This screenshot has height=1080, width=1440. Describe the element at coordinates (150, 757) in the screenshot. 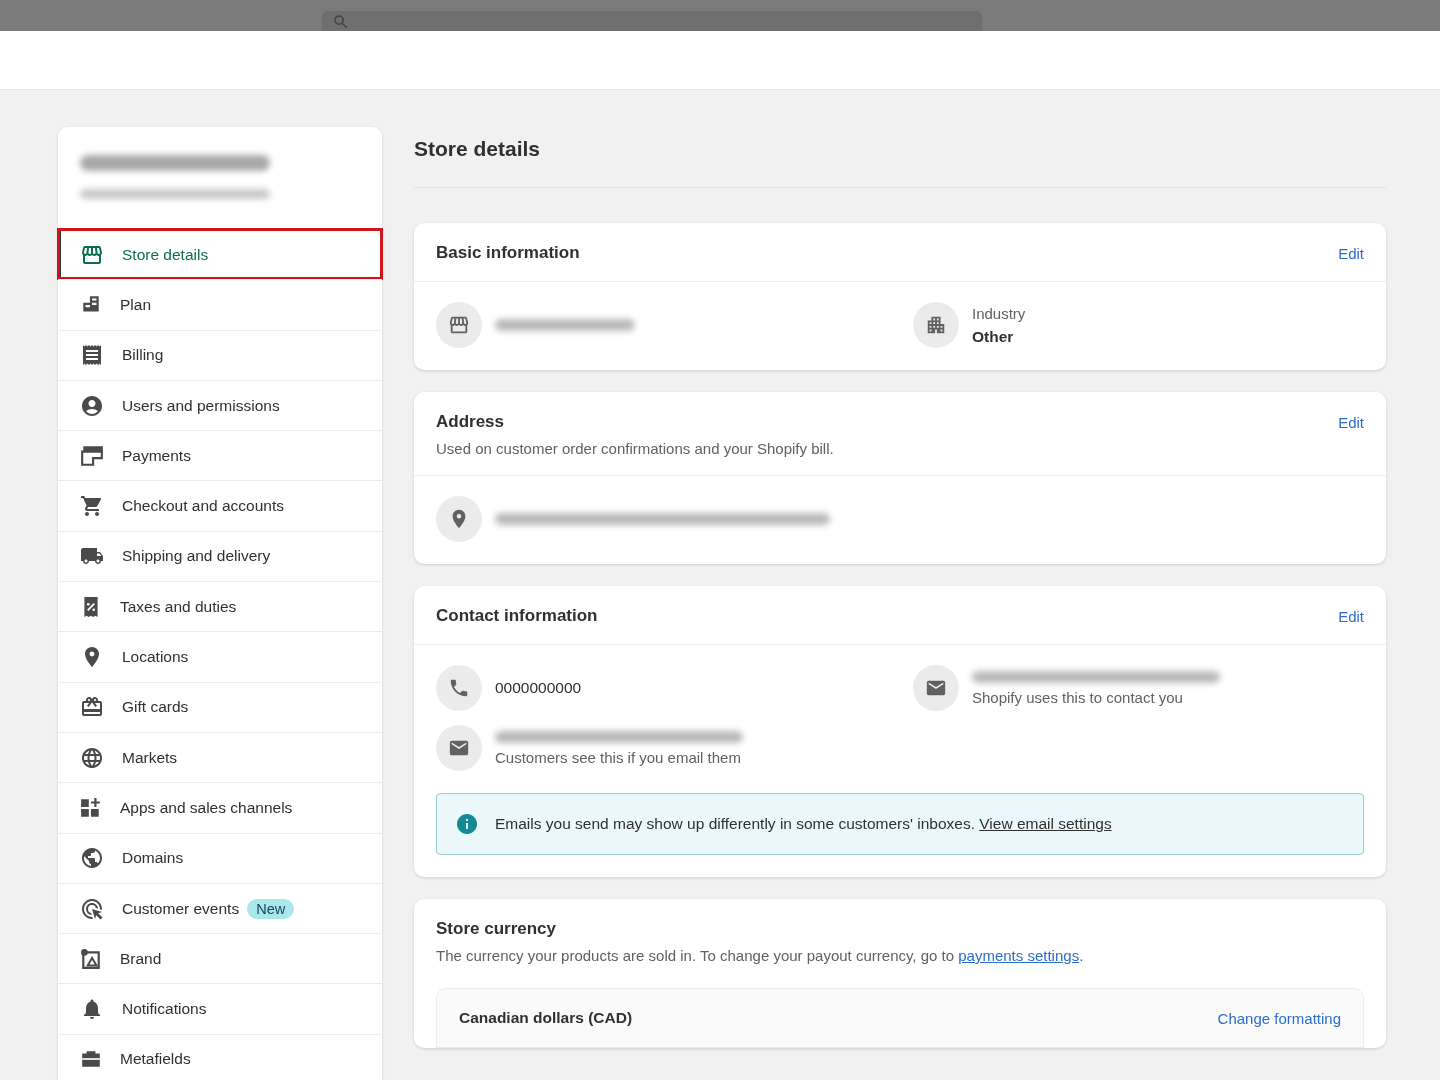

I see `sidebar-label: Markets` at that location.